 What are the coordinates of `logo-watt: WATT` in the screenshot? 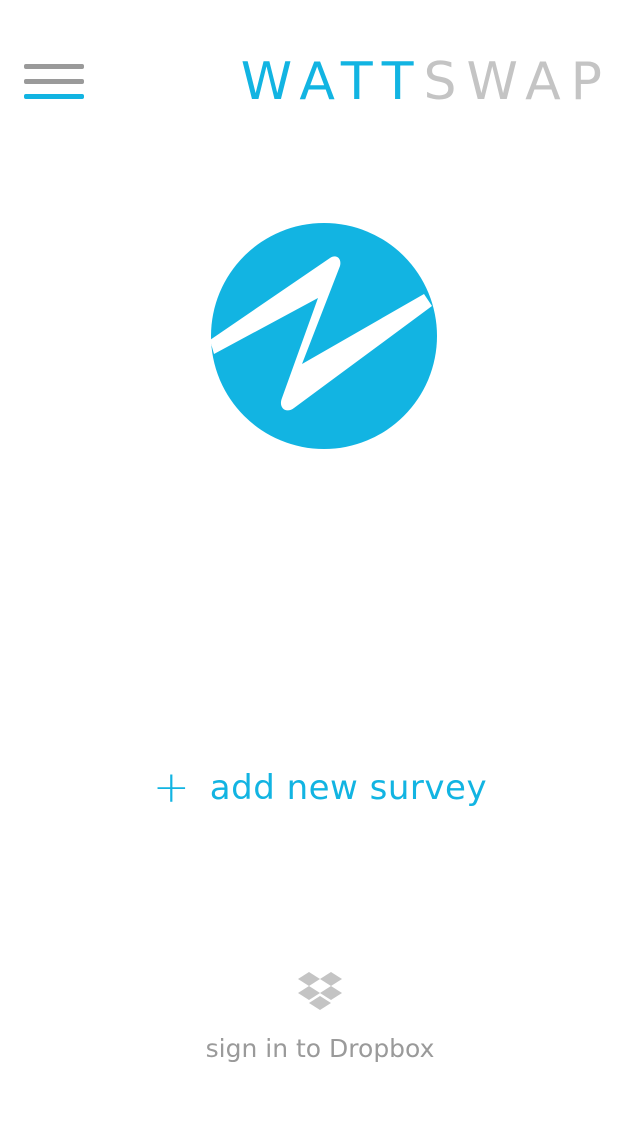 It's located at (332, 82).